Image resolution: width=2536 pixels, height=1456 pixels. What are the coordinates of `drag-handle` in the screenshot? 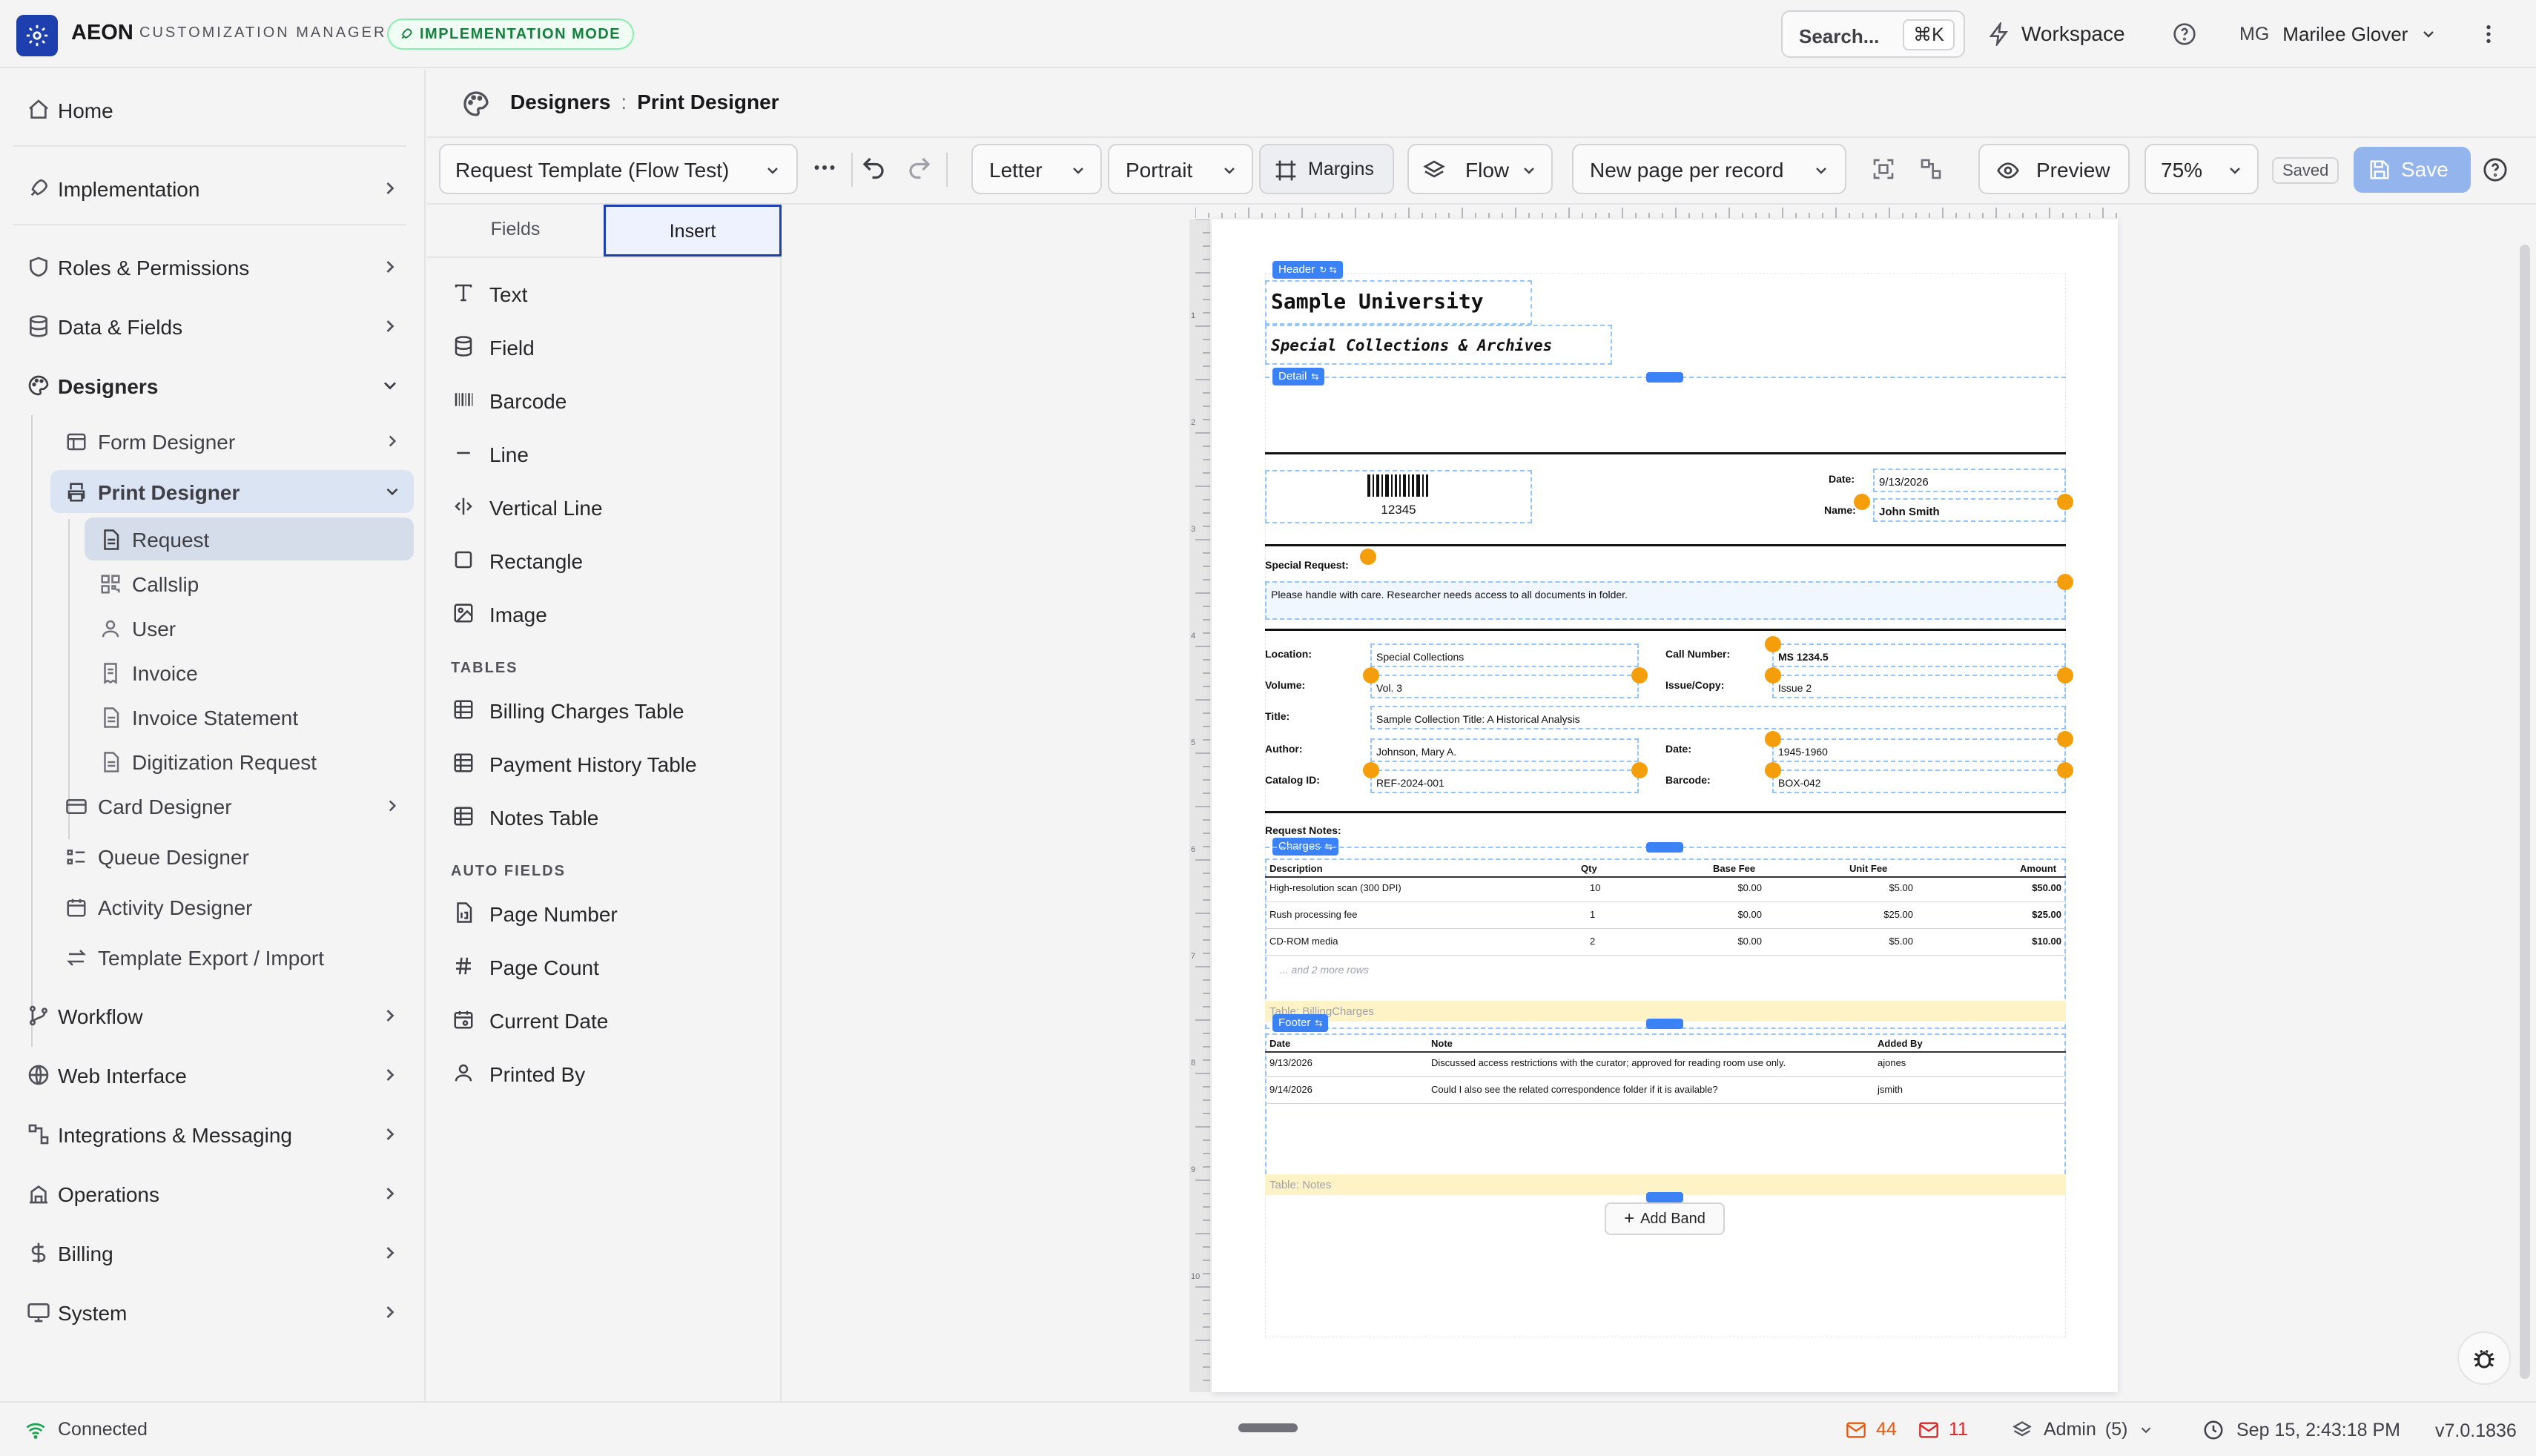 It's located at (1268, 1427).